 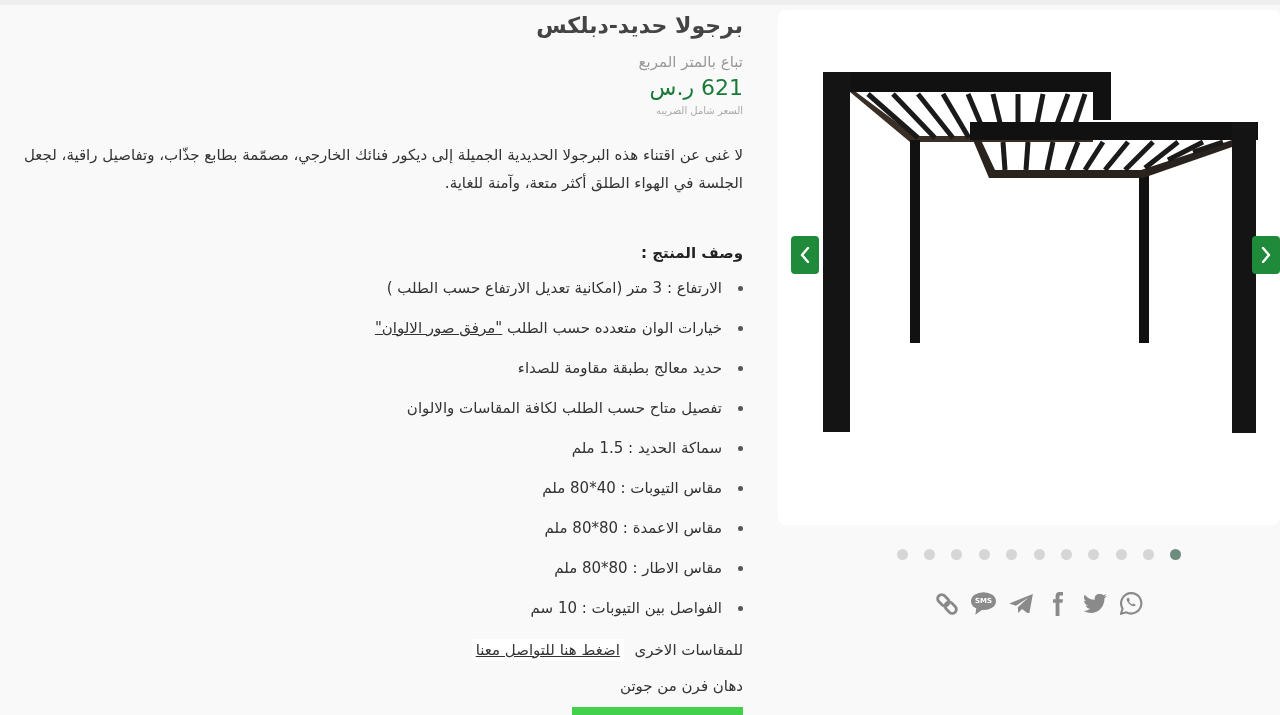 What do you see at coordinates (646, 448) in the screenshot?
I see `spec-text: سماكة الحديد : 1.5 ملم` at bounding box center [646, 448].